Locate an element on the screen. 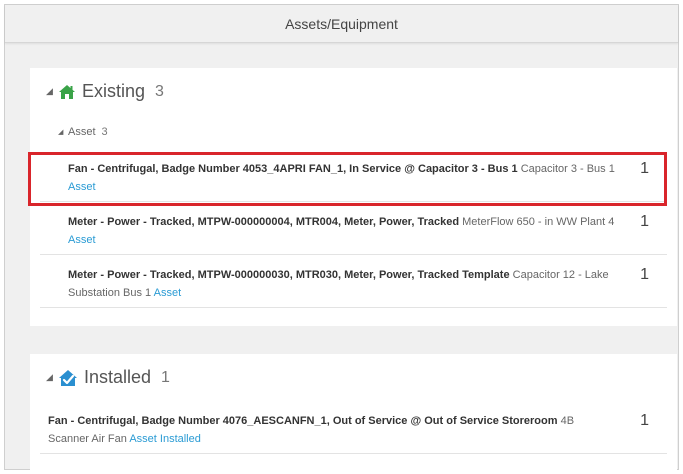  existing-header: ◢ Existing 3 is located at coordinates (105, 91).